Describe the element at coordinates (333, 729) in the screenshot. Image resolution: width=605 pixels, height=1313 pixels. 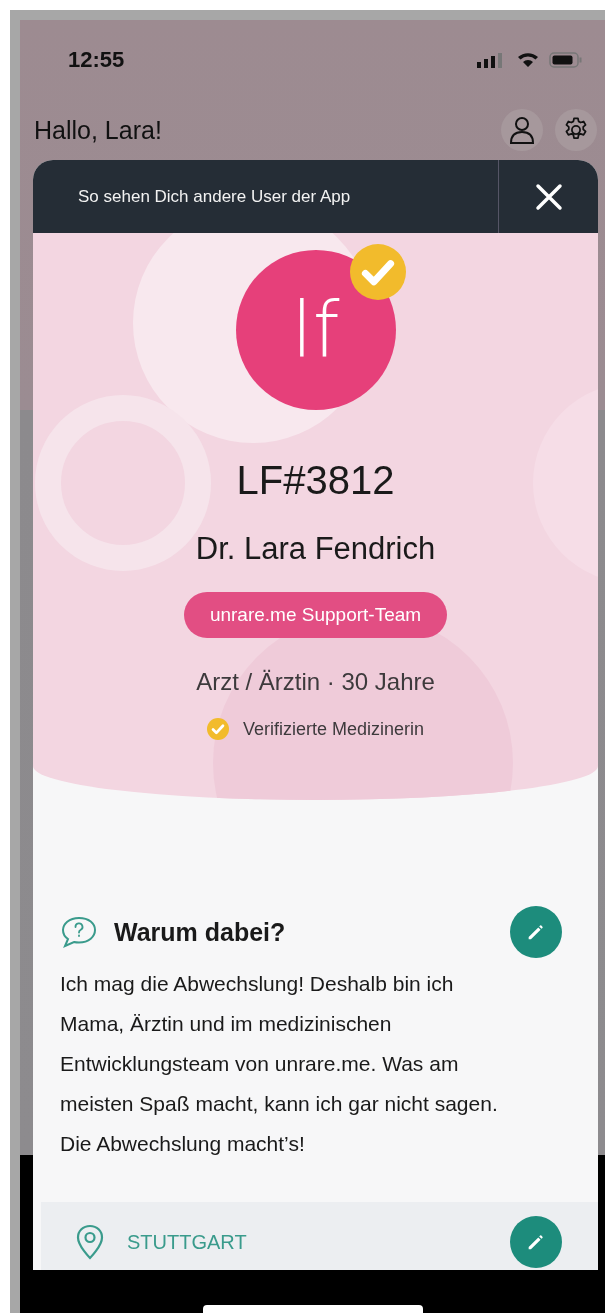
I see `verification-label: Verifizierte Medizinerin` at that location.